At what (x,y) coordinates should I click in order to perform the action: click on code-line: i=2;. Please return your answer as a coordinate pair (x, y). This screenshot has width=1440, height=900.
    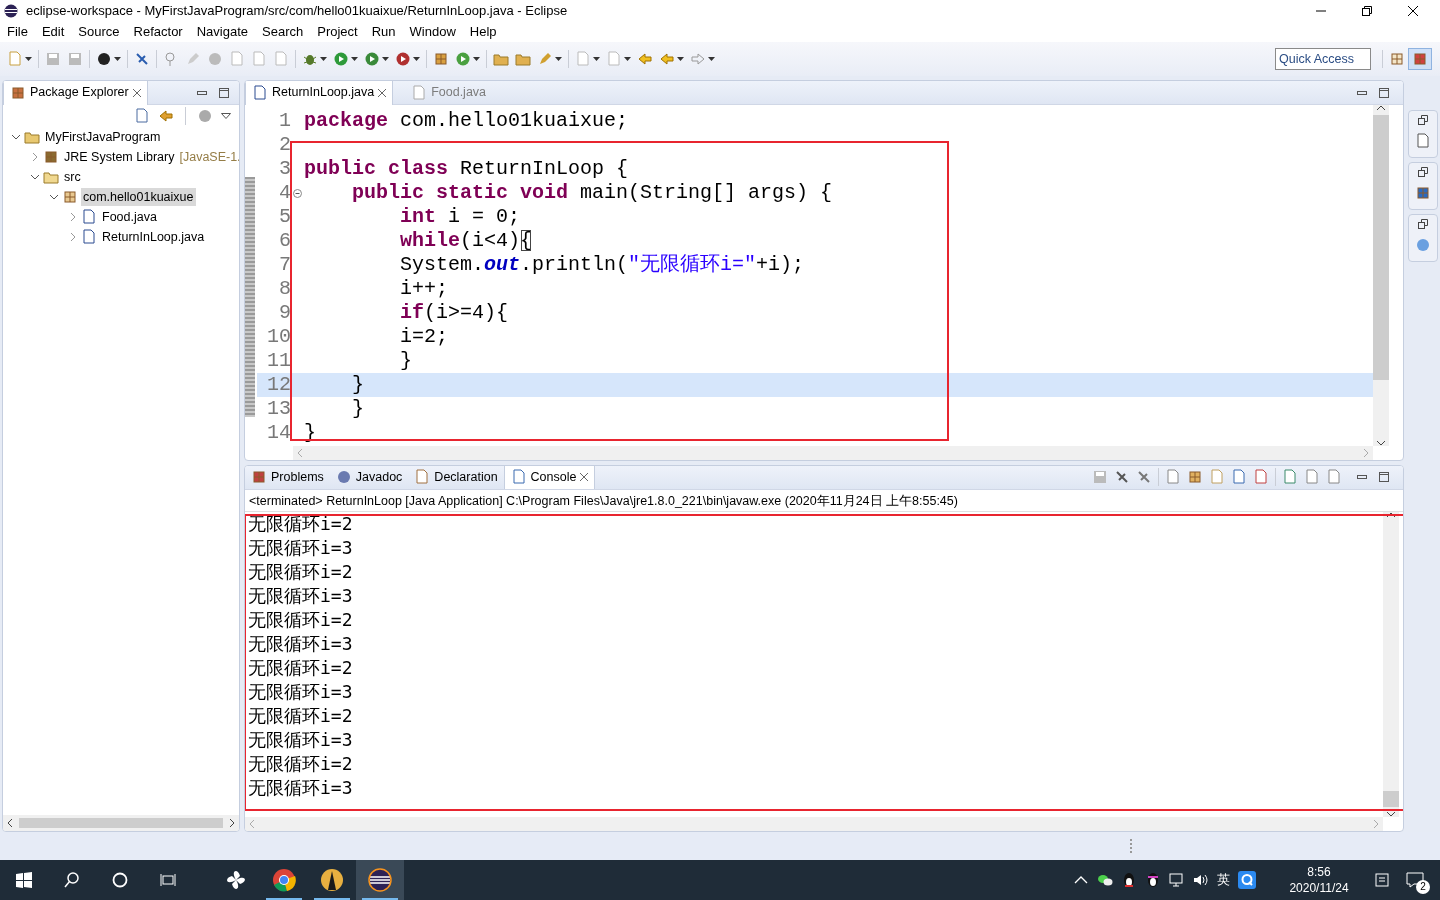
    Looking at the image, I should click on (424, 337).